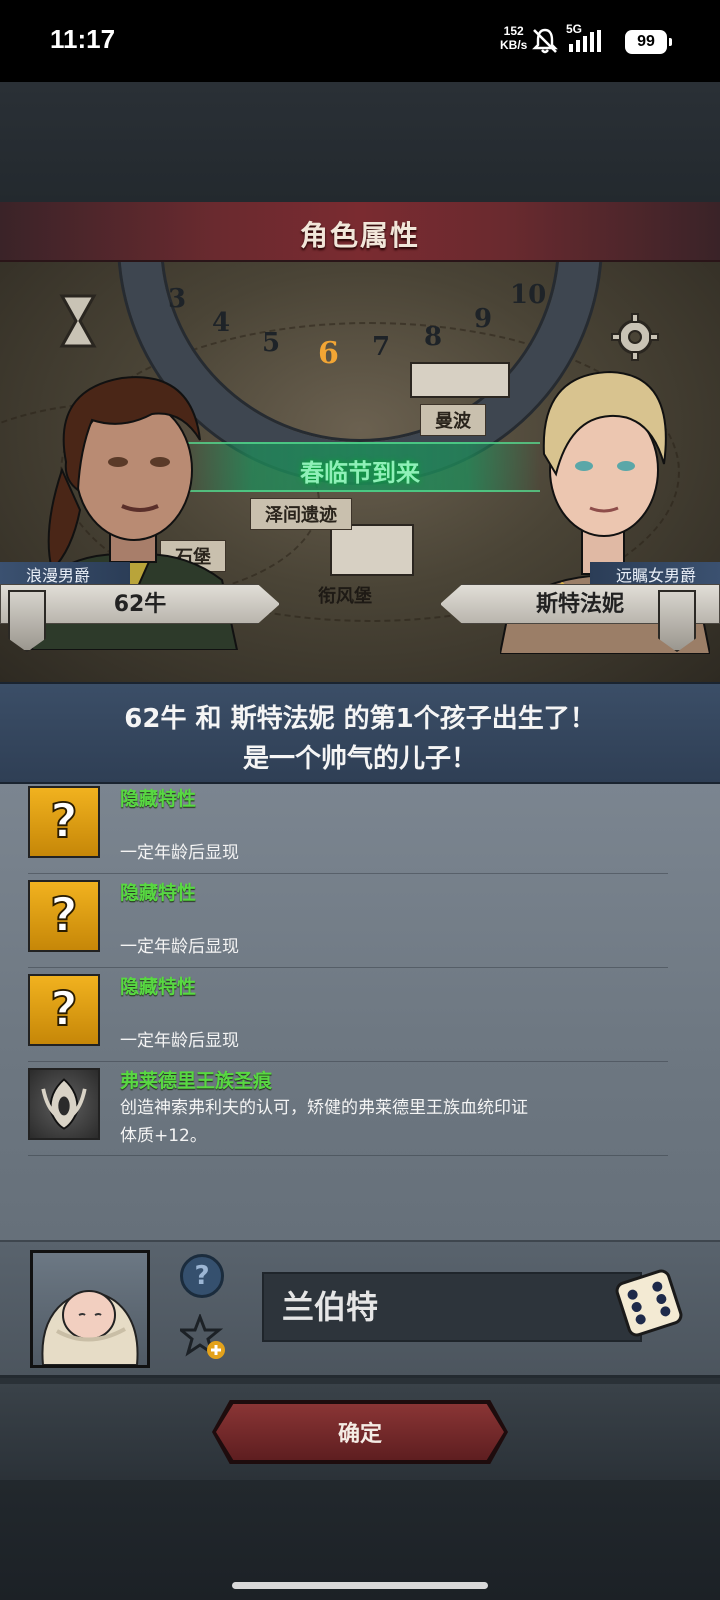 The height and width of the screenshot is (1600, 720). Describe the element at coordinates (360, 1585) in the screenshot. I see `home-indicator` at that location.